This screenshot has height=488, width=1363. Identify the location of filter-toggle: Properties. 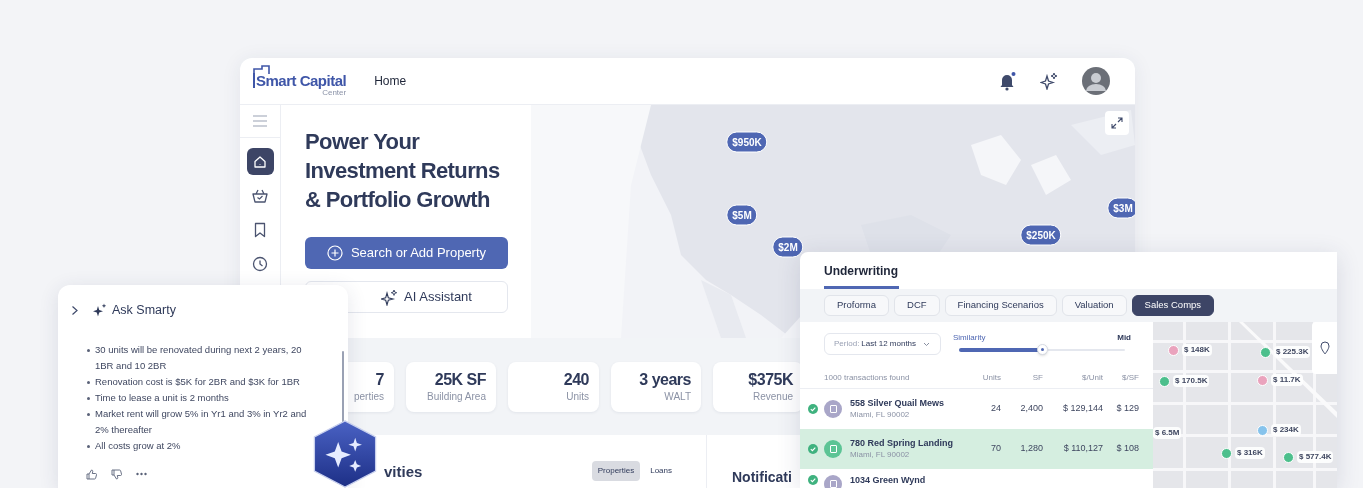
(616, 471).